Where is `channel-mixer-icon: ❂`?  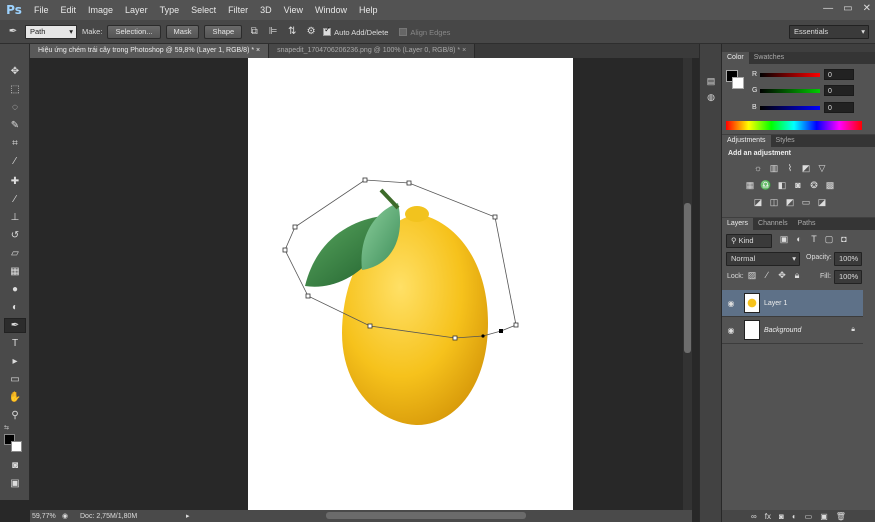
channel-mixer-icon: ❂ is located at coordinates (814, 185).